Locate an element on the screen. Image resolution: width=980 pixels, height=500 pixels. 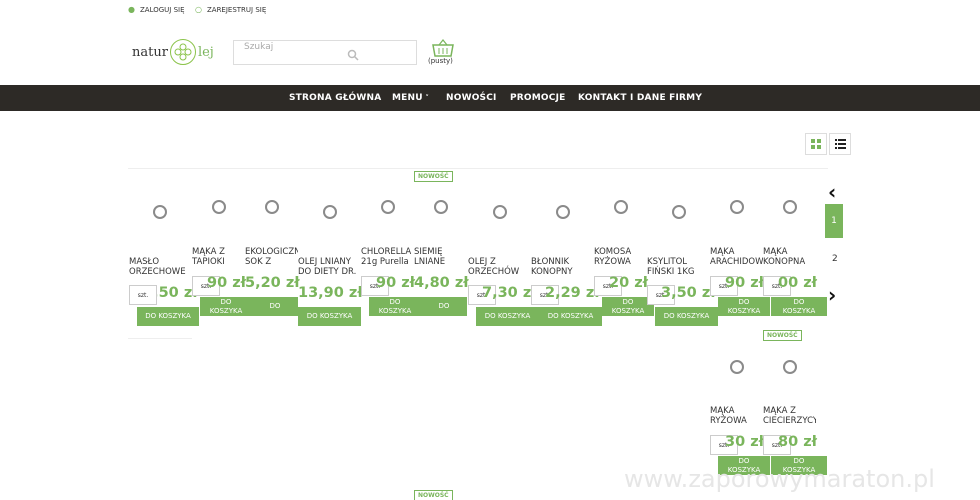
product-name: OLEJ LNIANY DO DIETY DR. is located at coordinates (329, 267).